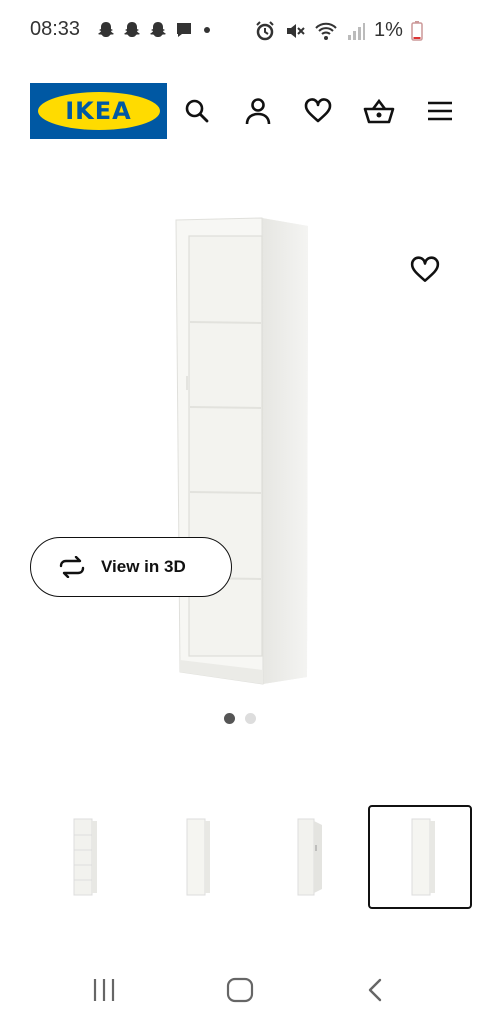 This screenshot has height=1024, width=485. Describe the element at coordinates (240, 718) in the screenshot. I see `carousel-indicator` at that location.